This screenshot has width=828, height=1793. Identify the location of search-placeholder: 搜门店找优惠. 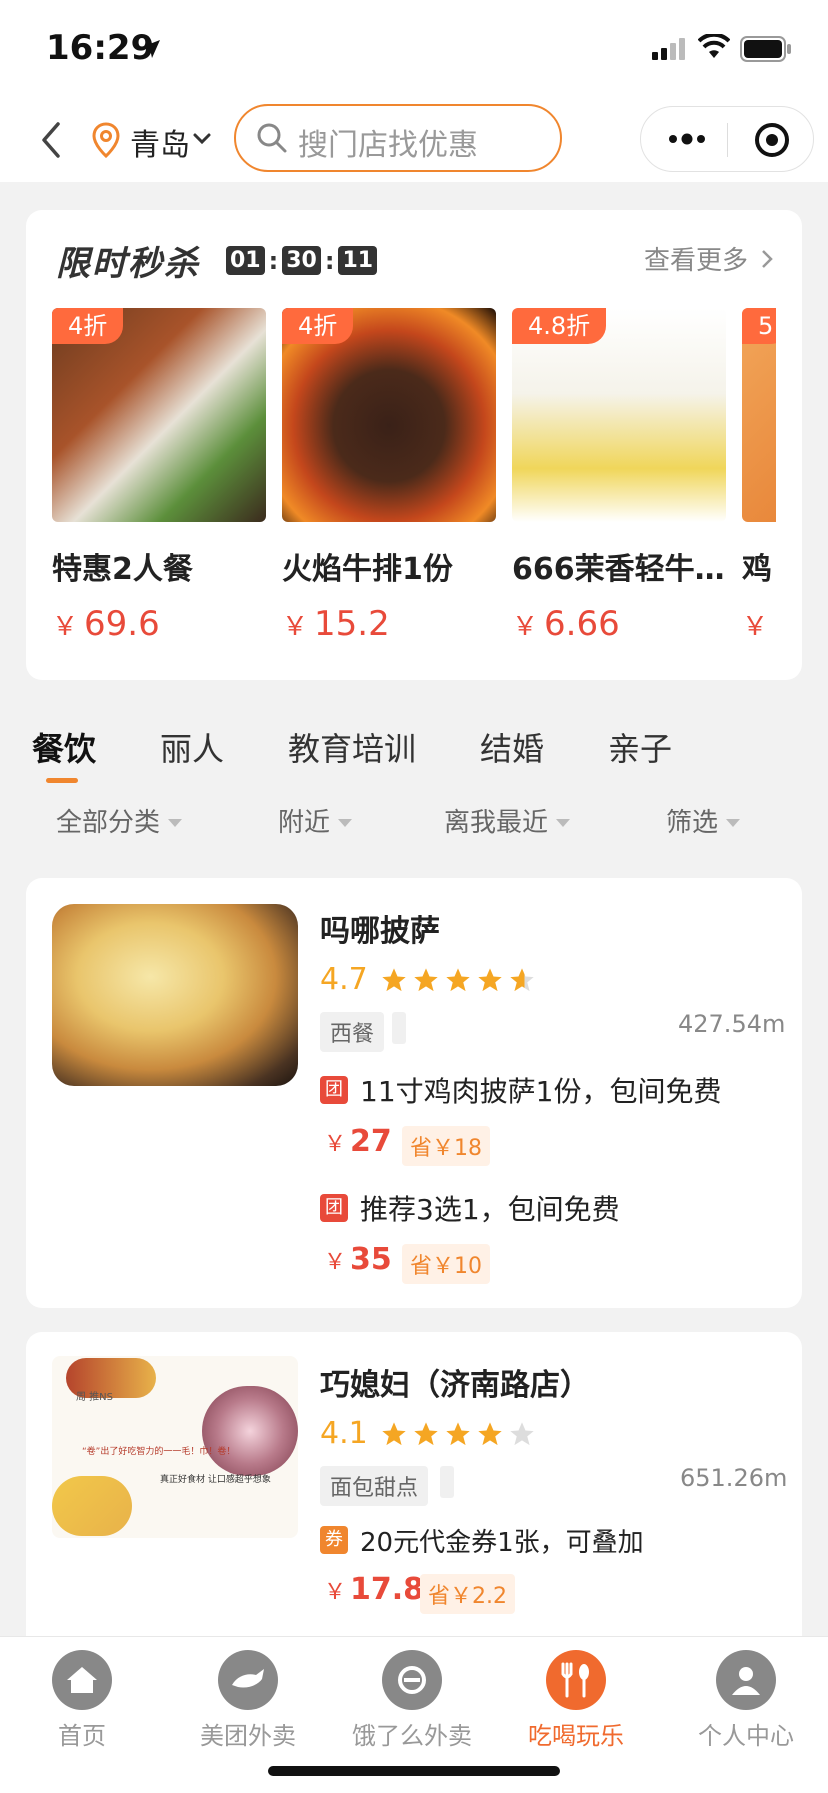
(388, 145).